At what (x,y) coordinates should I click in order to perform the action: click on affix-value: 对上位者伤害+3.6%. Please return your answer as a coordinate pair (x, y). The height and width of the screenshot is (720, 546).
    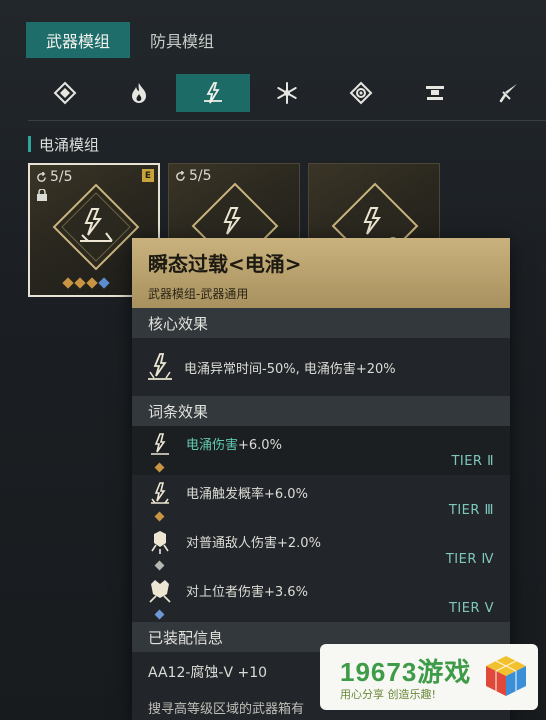
    Looking at the image, I should click on (247, 592).